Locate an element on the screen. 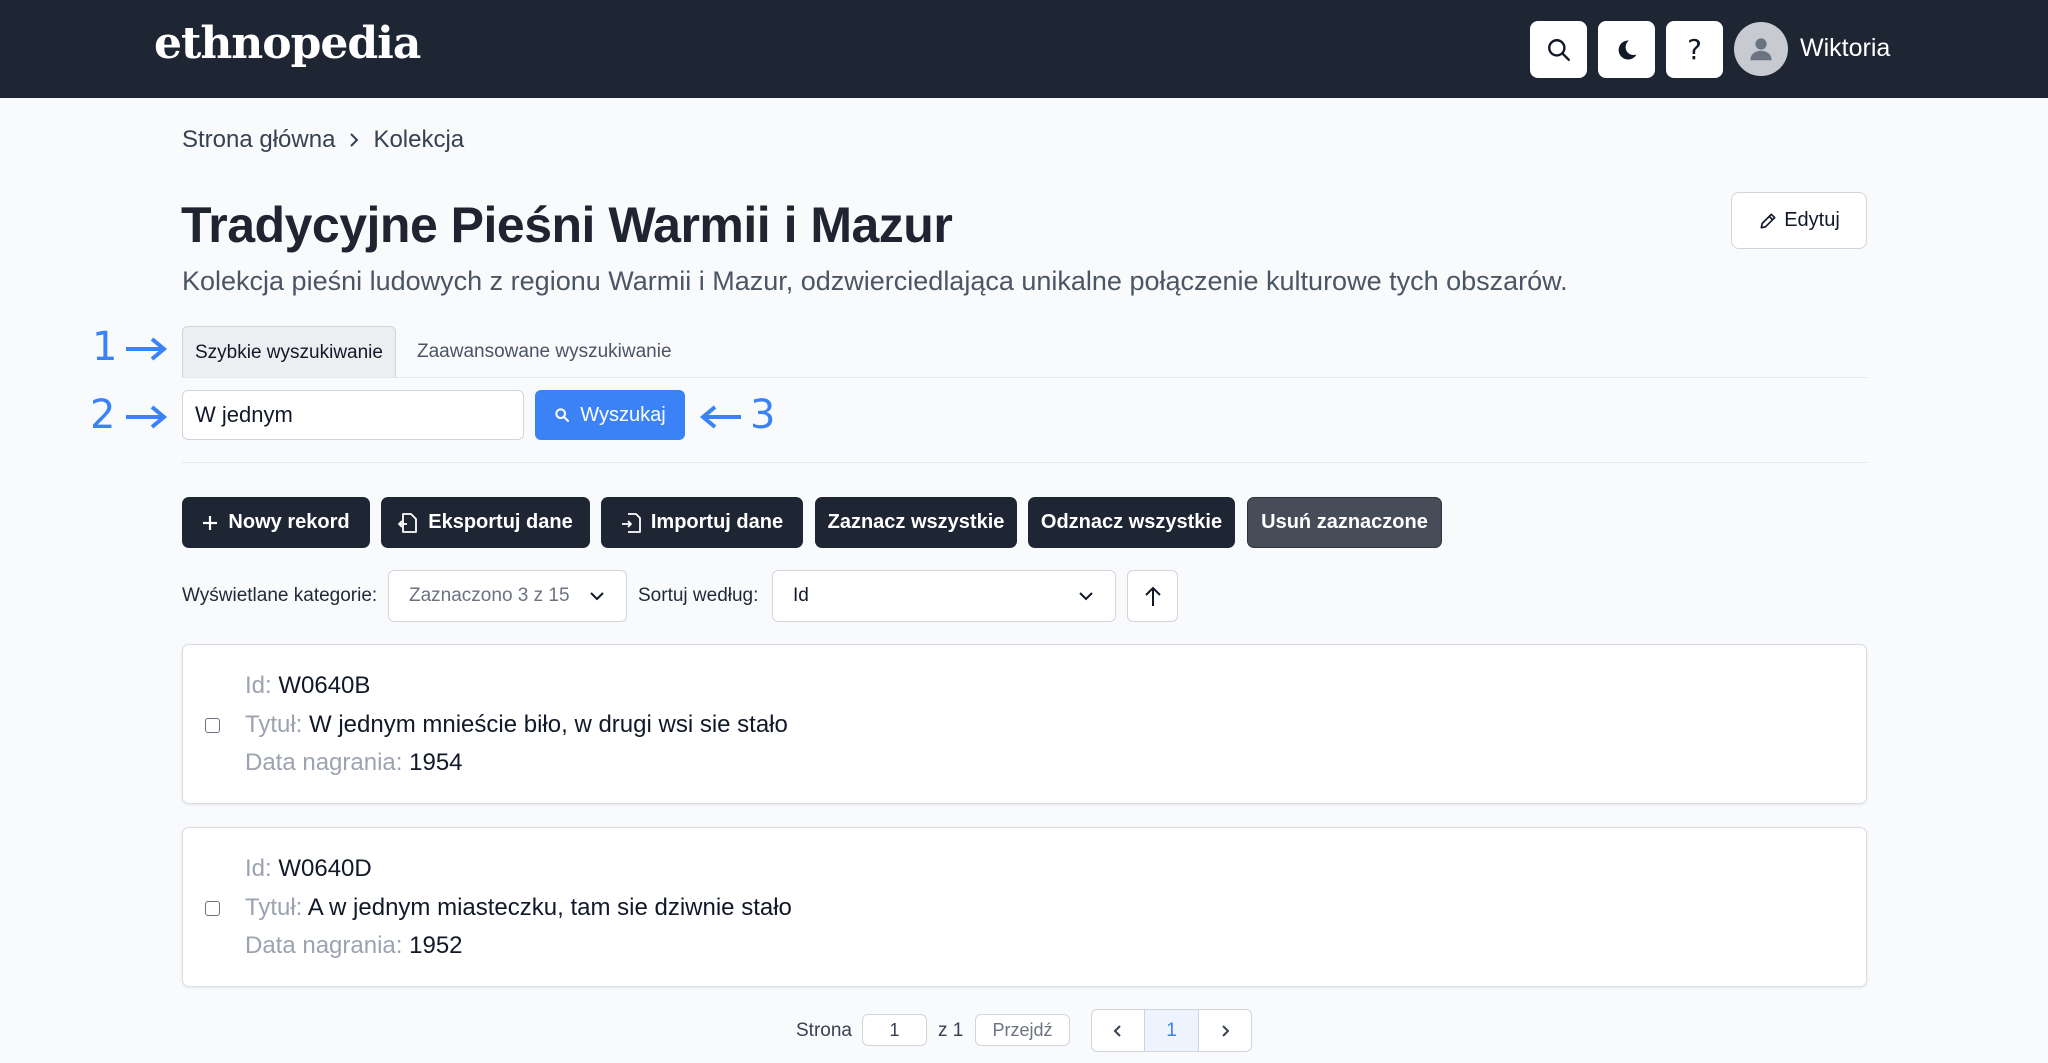 The image size is (2048, 1063). categories-label: Wyświetlane kategorie: is located at coordinates (280, 595).